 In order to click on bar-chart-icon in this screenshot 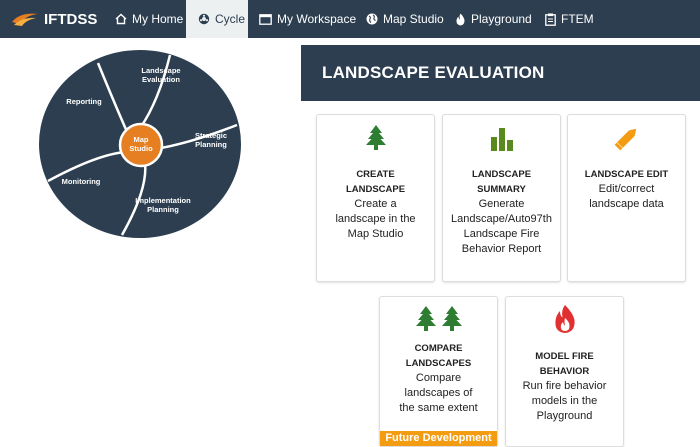, I will do `click(501, 139)`.